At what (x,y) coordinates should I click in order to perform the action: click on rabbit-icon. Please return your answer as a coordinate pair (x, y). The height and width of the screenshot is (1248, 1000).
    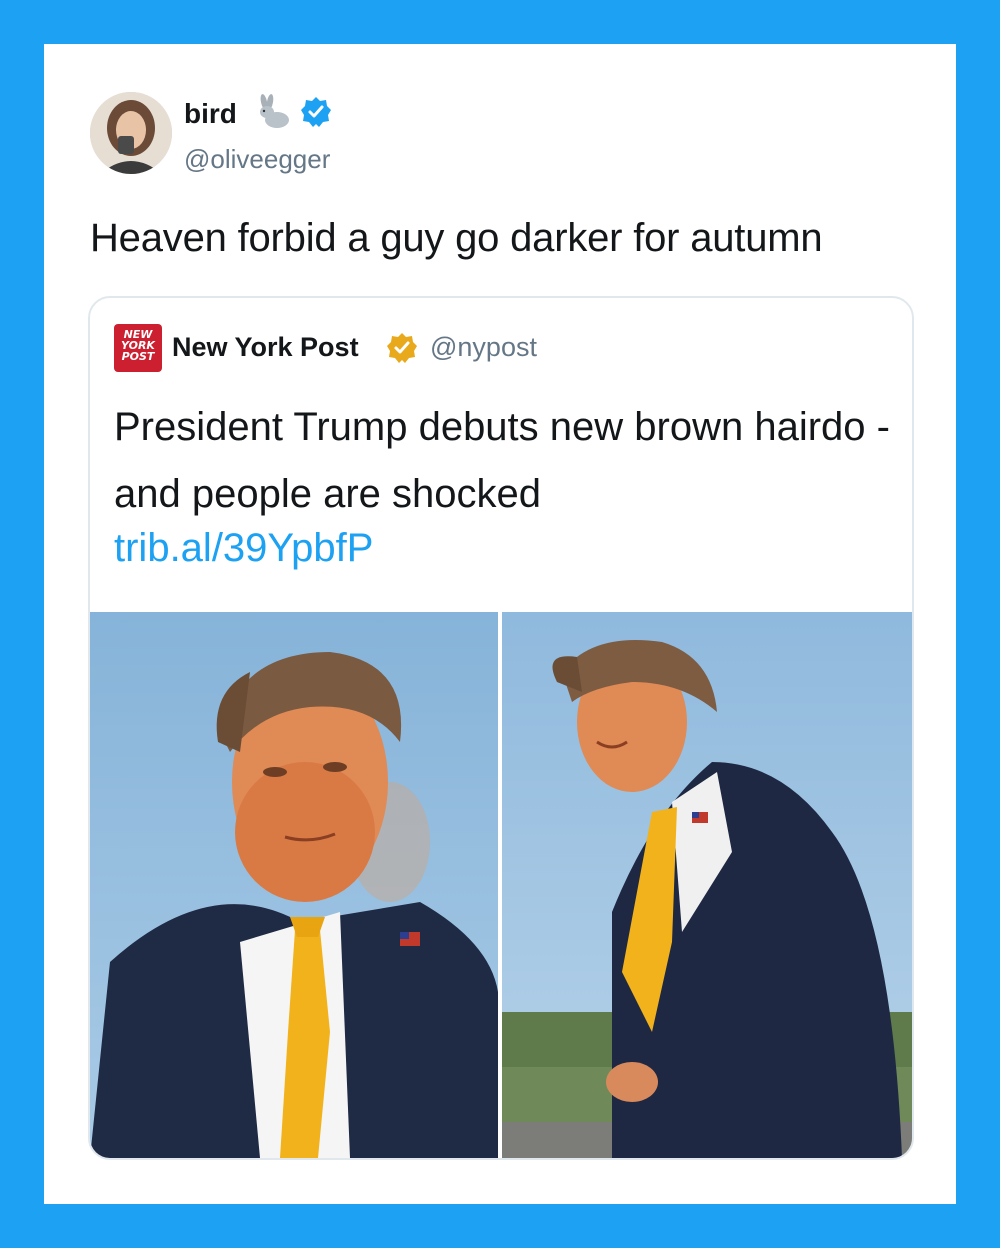
    Looking at the image, I should click on (272, 112).